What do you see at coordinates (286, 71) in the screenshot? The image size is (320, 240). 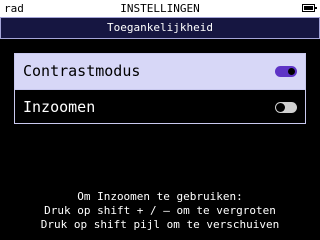 I see `contrast-mode-toggle` at bounding box center [286, 71].